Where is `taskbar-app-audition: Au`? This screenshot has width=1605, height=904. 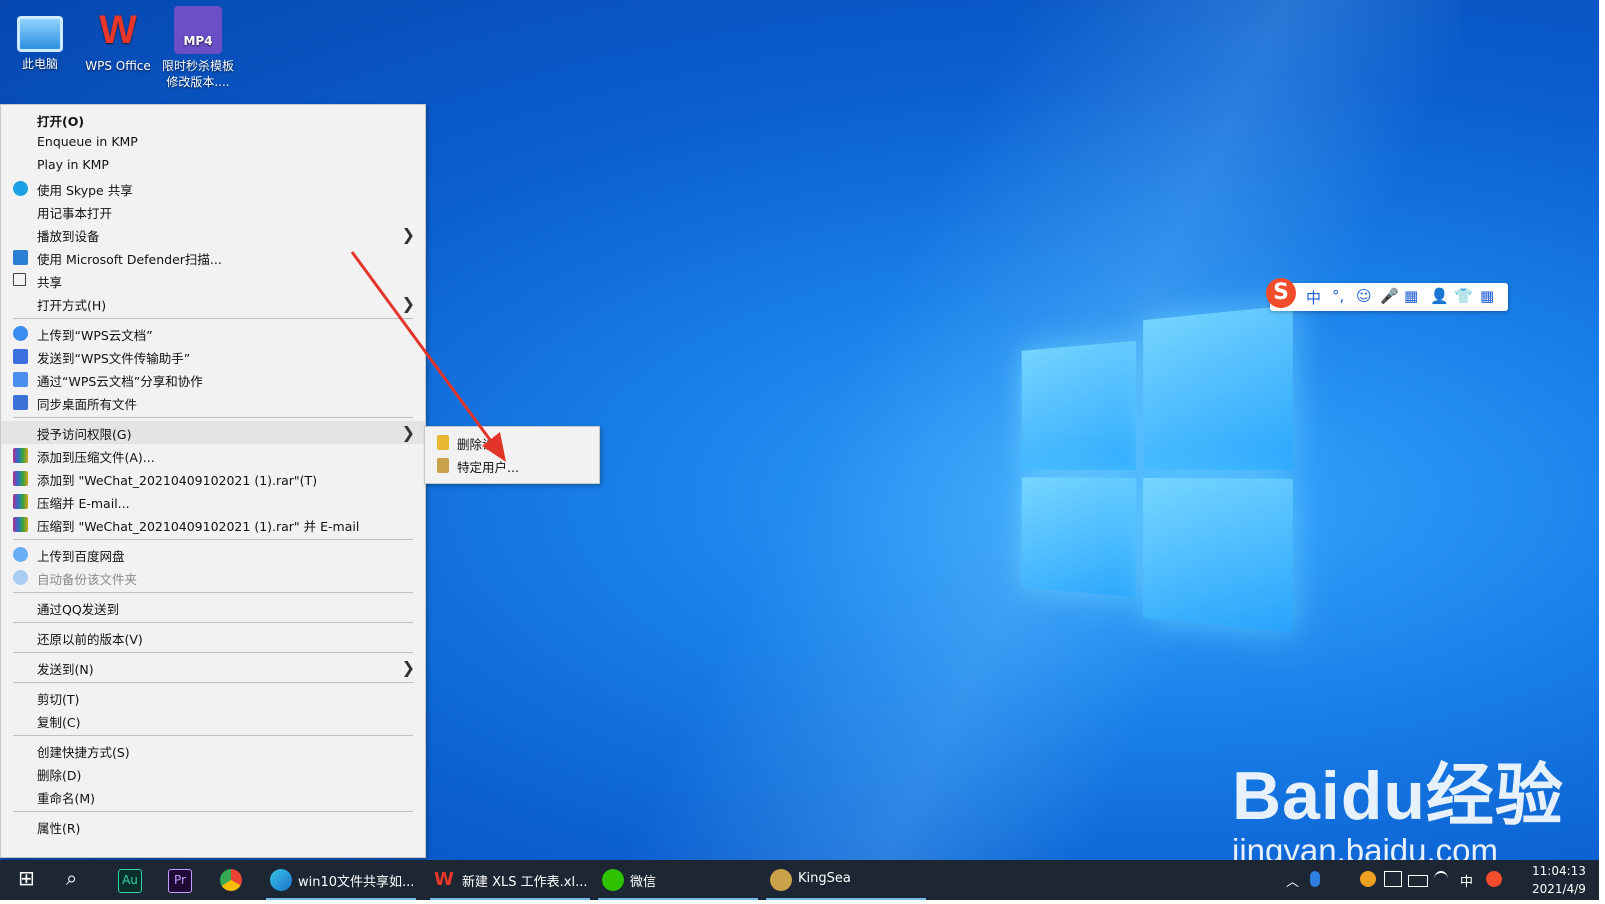
taskbar-app-audition: Au is located at coordinates (129, 880).